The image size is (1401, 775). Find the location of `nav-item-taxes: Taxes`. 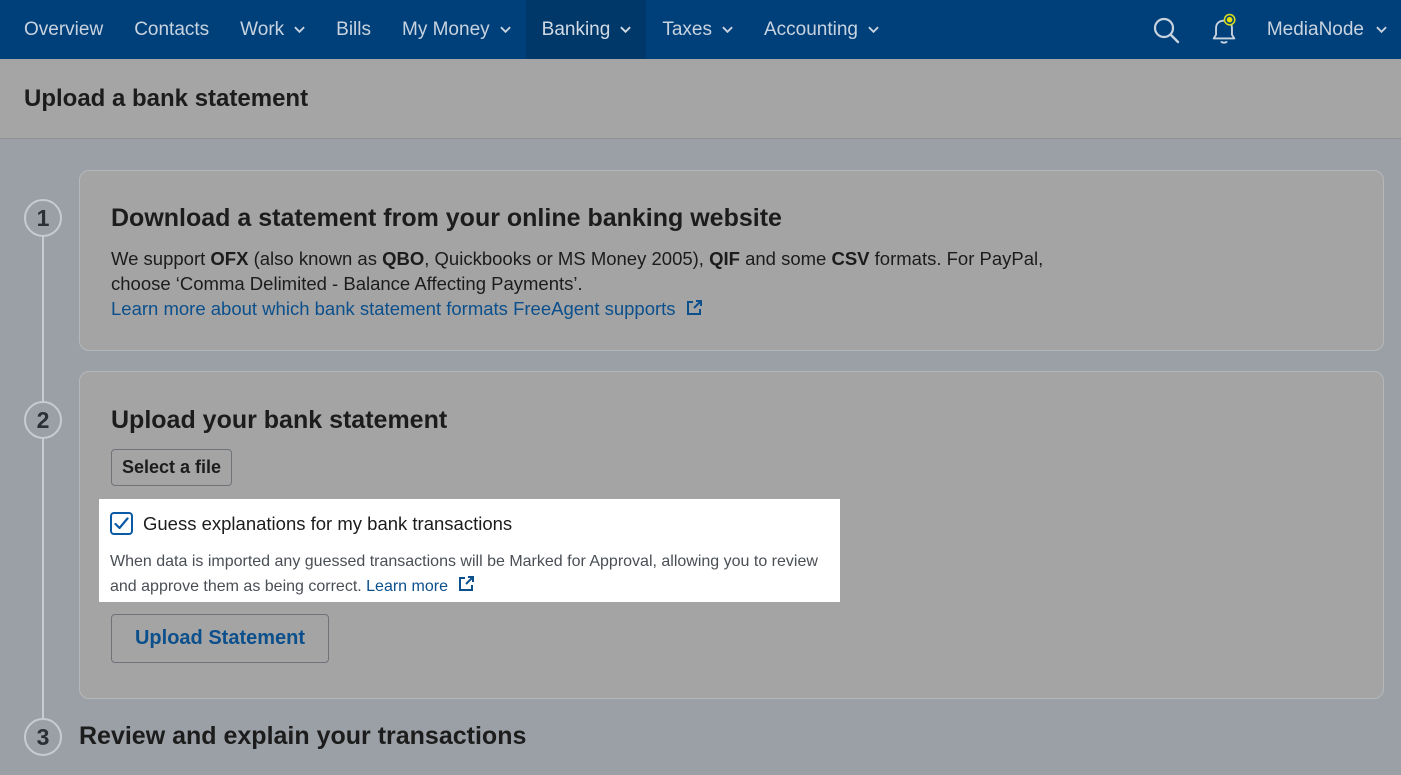

nav-item-taxes: Taxes is located at coordinates (697, 29).